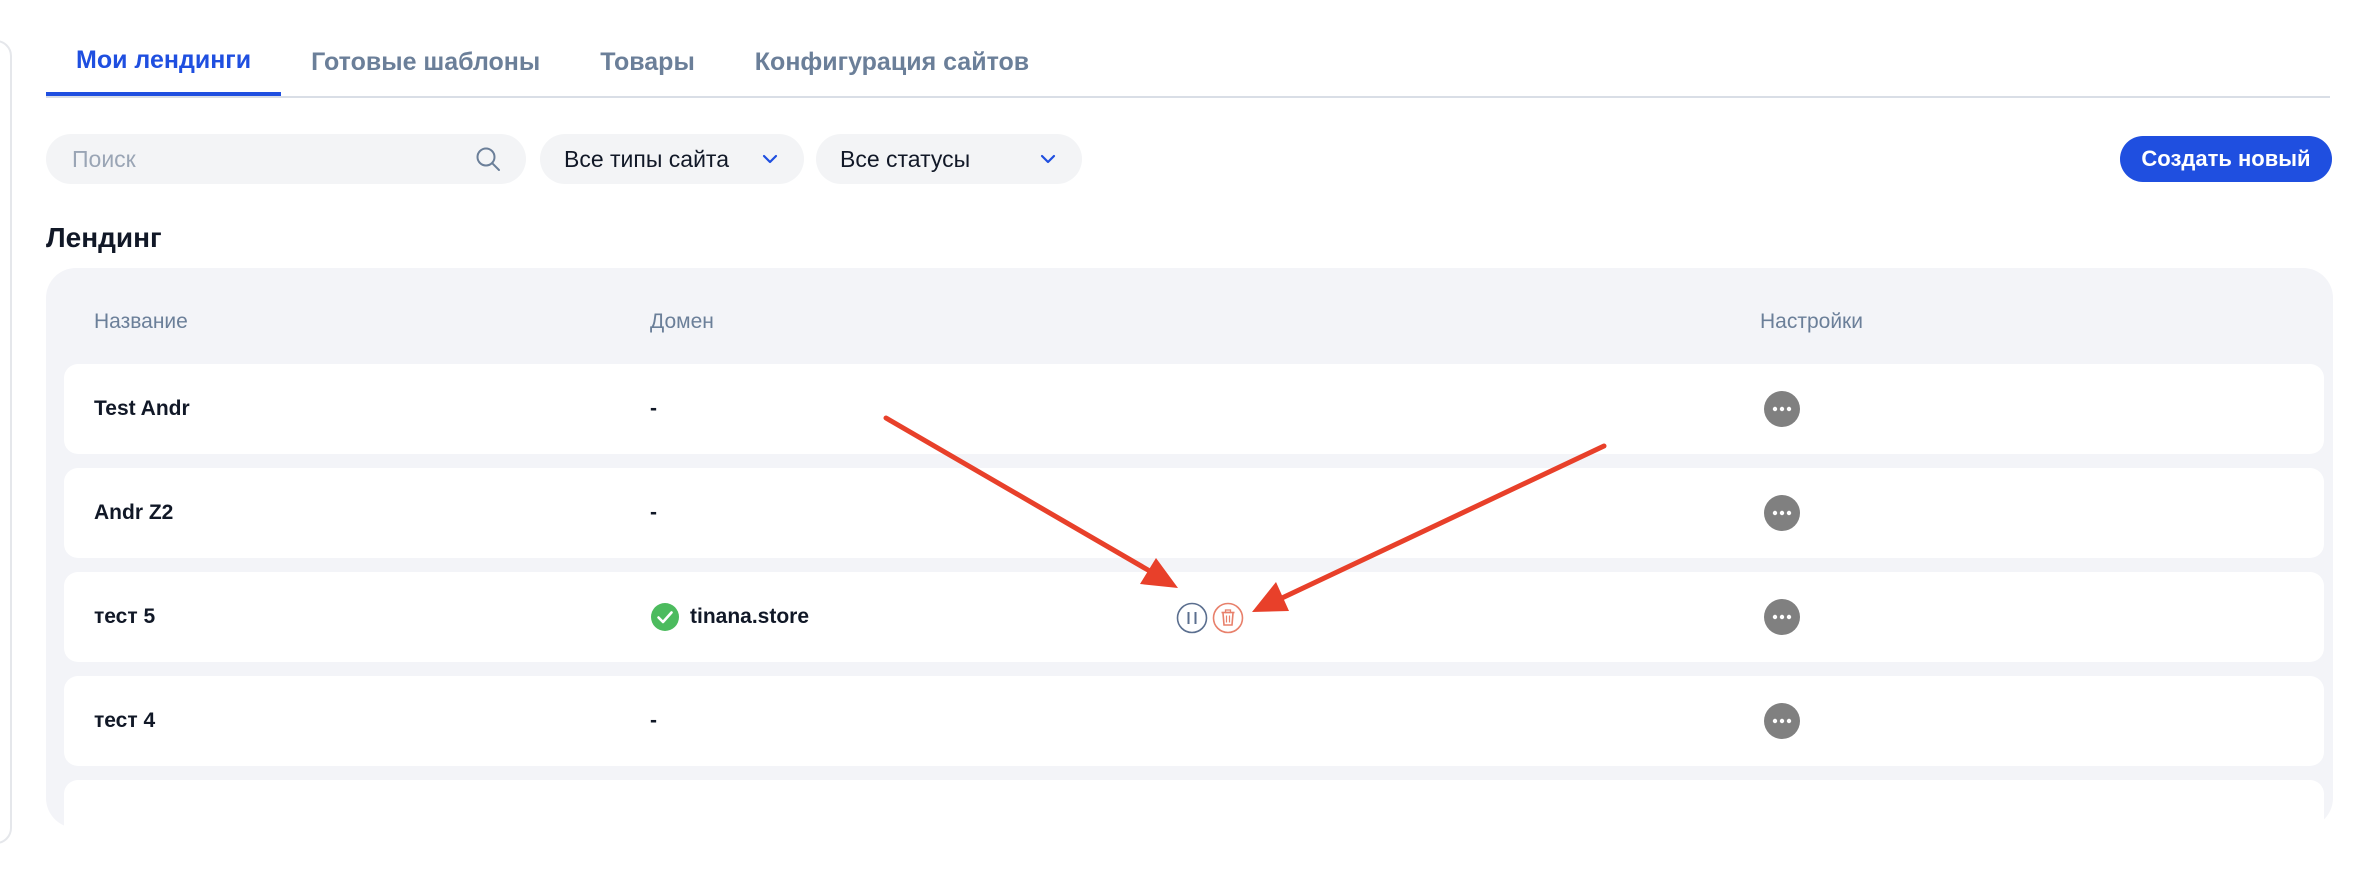  I want to click on status-select: Все статусы, so click(949, 159).